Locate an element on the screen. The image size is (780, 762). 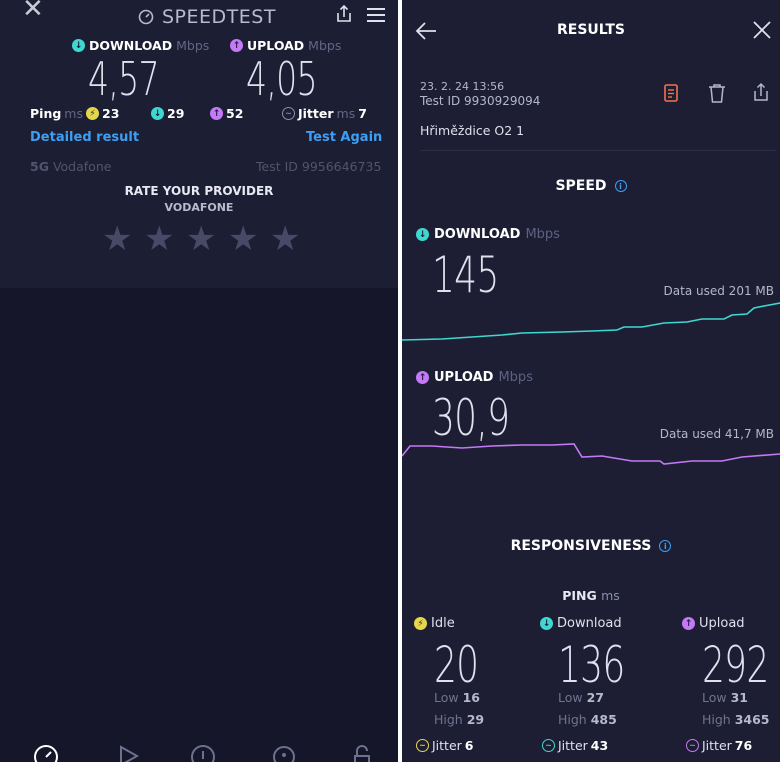
result-date: 23. 2. 24 13:56 is located at coordinates (462, 86).